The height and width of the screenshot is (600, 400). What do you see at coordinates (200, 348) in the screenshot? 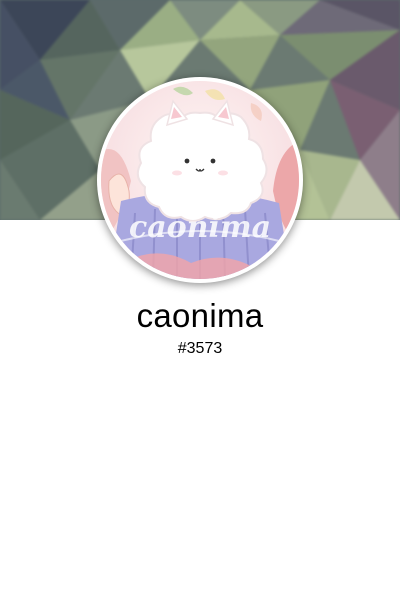
I see `user-tag: #3573` at bounding box center [200, 348].